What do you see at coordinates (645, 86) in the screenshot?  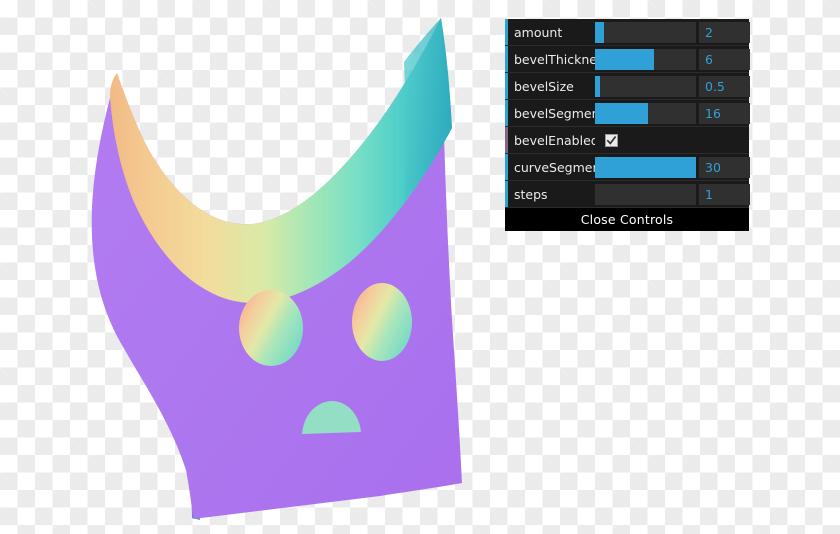 I see `slider-track-bevelsize` at bounding box center [645, 86].